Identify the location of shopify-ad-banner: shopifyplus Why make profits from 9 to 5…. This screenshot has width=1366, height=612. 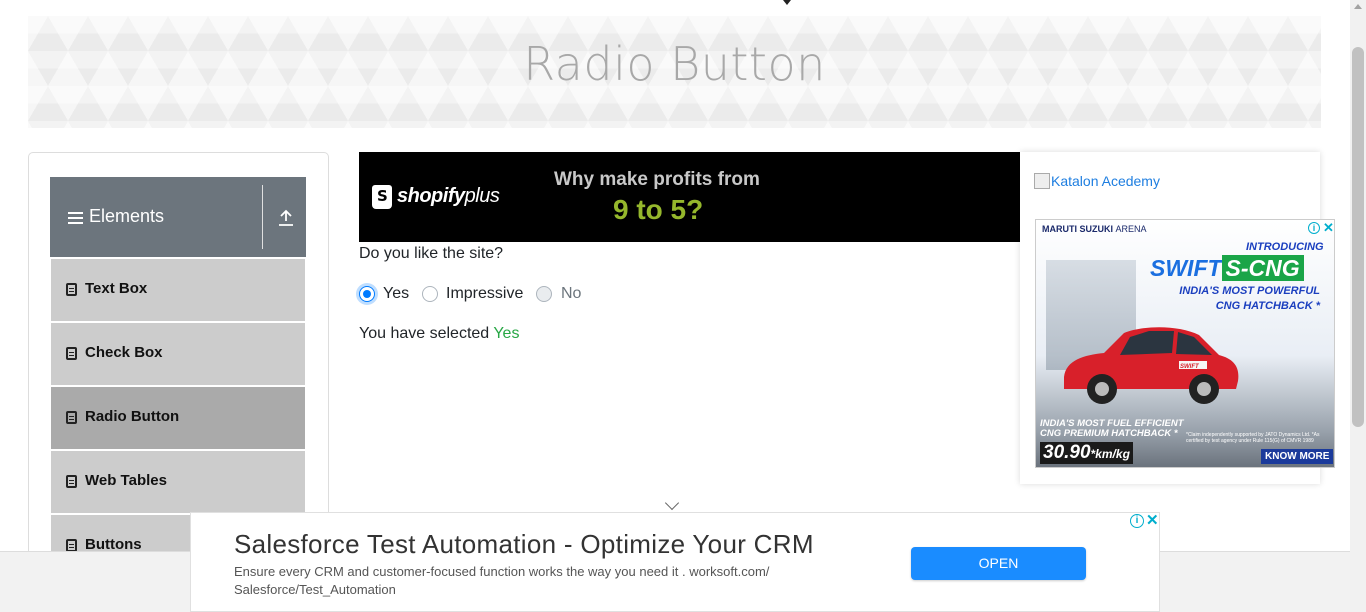
(689, 197).